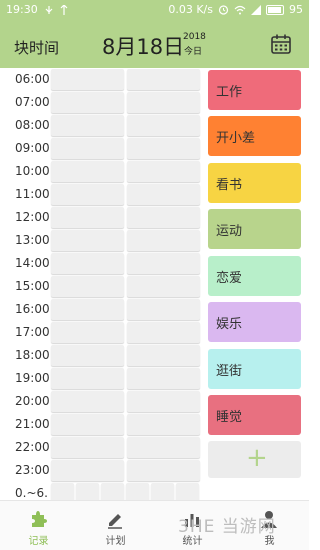 The image size is (320, 550). I want to click on hour-label: 07:00, so click(32, 102).